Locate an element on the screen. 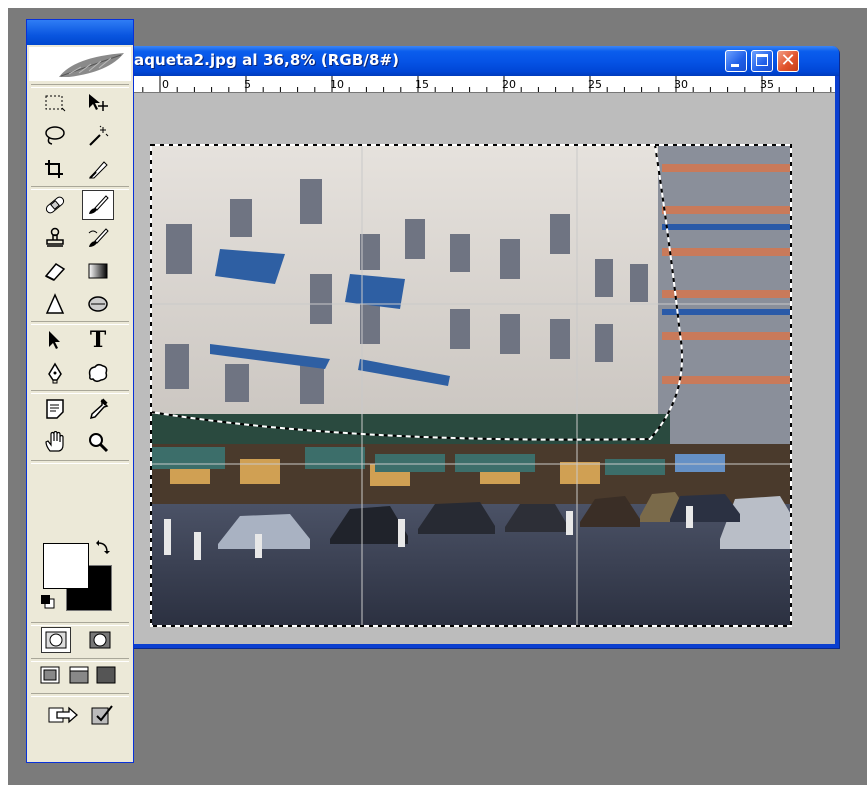 This screenshot has width=867, height=785. notes-tool-icon is located at coordinates (55, 409).